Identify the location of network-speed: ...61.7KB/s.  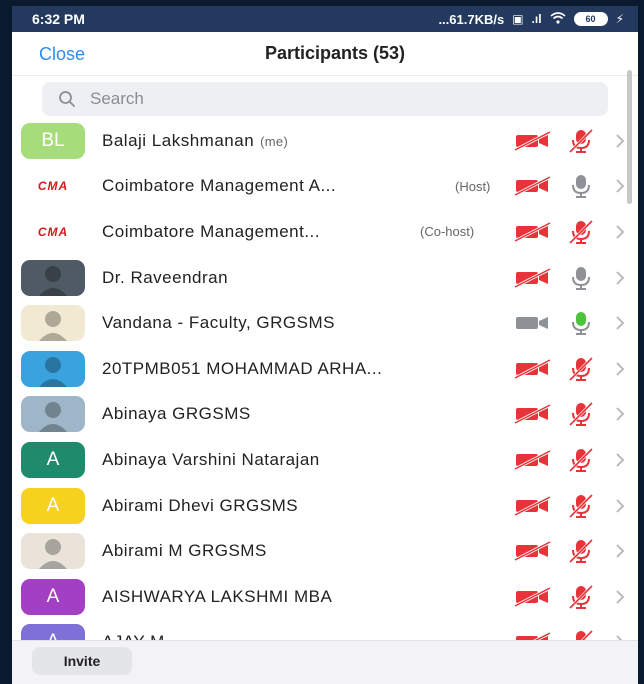
(471, 19).